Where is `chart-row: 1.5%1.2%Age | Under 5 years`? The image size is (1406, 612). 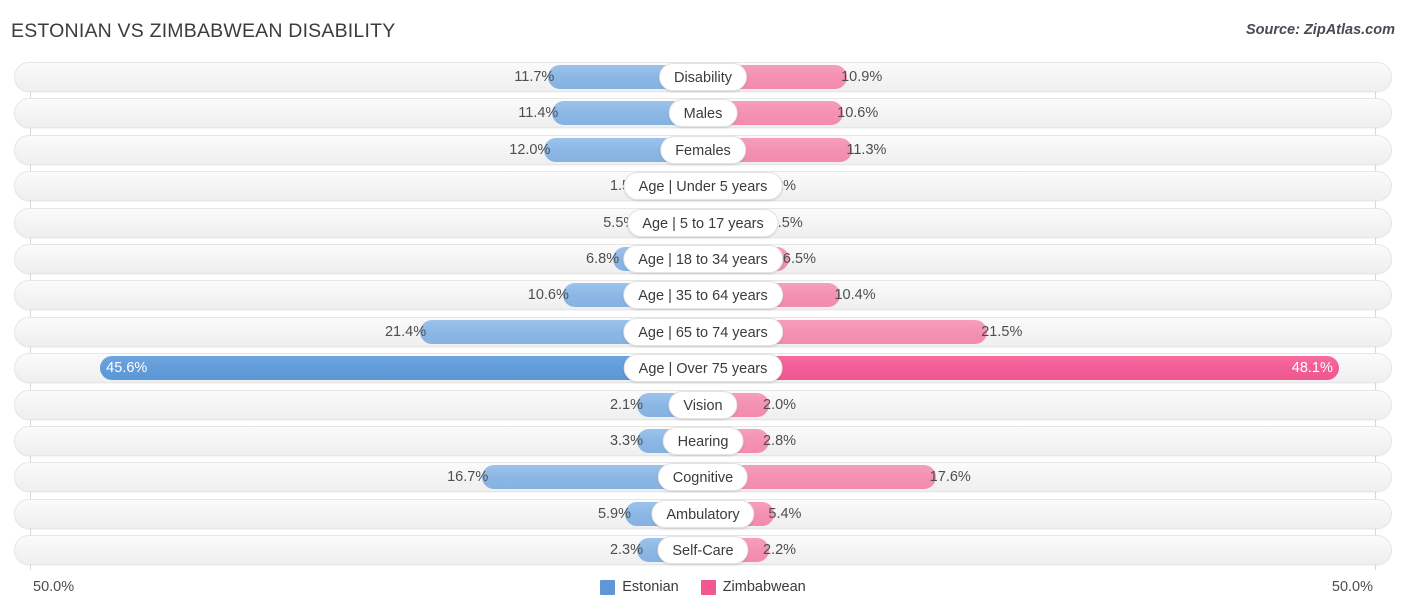 chart-row: 1.5%1.2%Age | Under 5 years is located at coordinates (703, 186).